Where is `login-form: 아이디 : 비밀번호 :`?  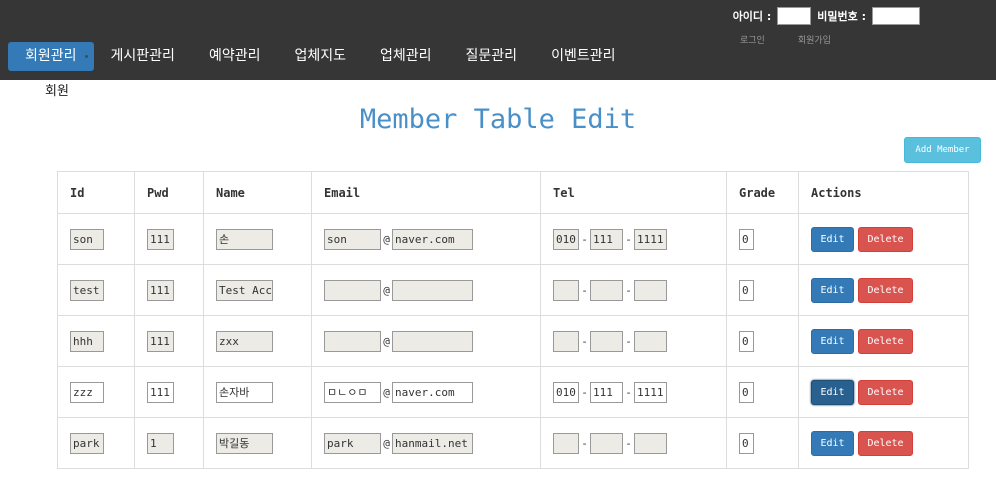
login-form: 아이디 : 비밀번호 : is located at coordinates (826, 16).